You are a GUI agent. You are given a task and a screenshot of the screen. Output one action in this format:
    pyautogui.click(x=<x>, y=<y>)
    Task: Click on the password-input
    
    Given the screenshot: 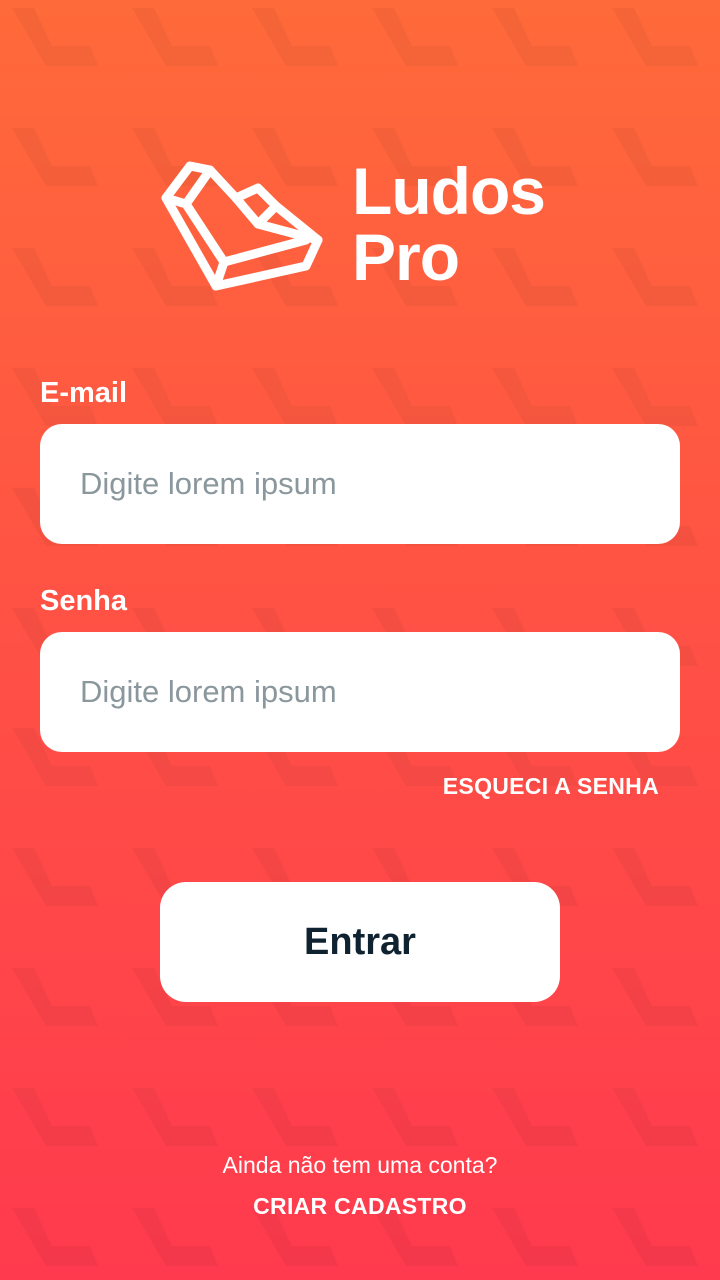 What is the action you would take?
    pyautogui.click(x=360, y=692)
    